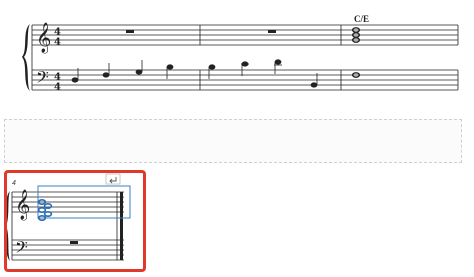 The width and height of the screenshot is (474, 277). I want to click on chord-symbol: C/E, so click(361, 19).